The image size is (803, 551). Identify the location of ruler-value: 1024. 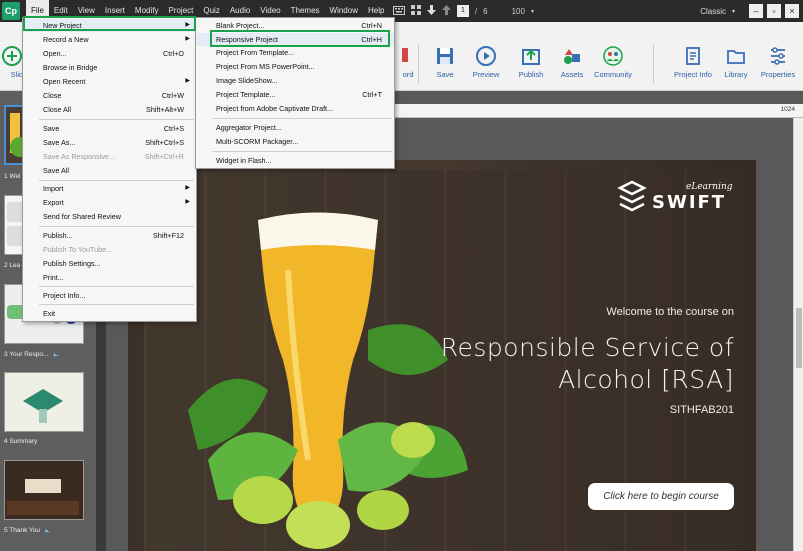
(787, 109).